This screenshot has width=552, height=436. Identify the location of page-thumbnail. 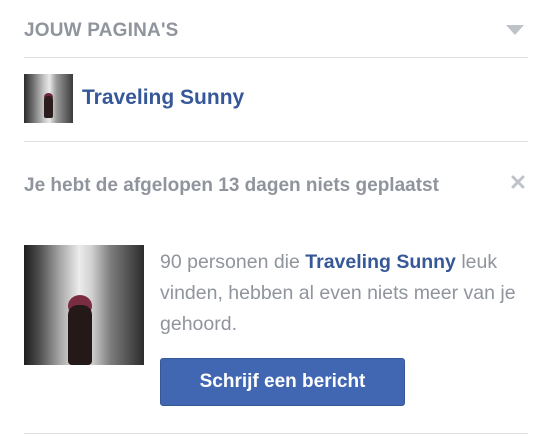
(48, 98).